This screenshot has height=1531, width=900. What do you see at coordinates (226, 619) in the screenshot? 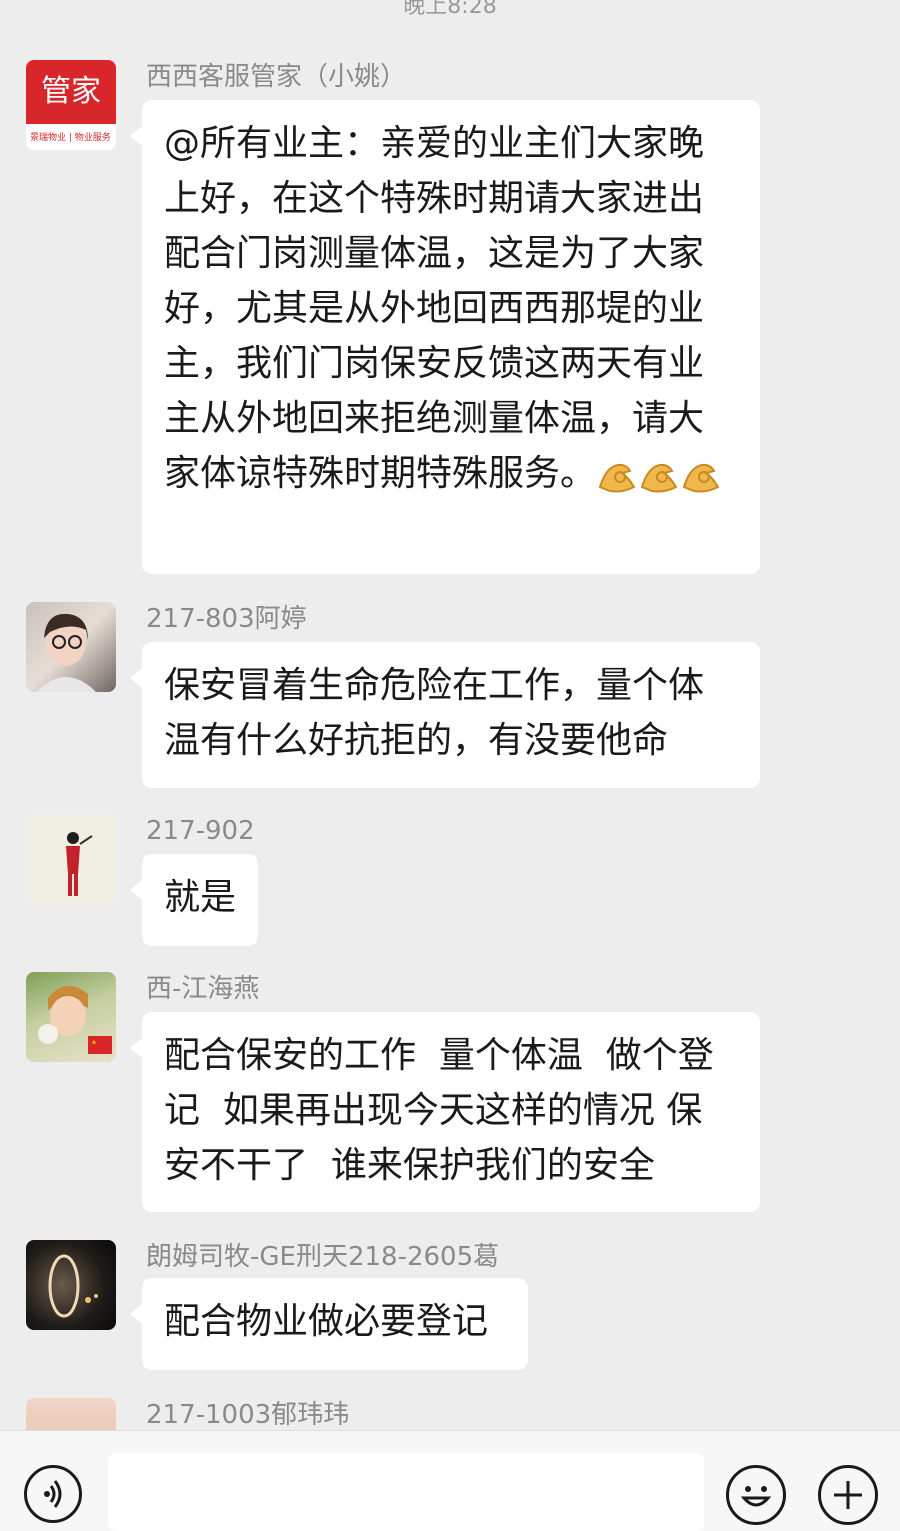
I see `sender-name: 217-803阿婷` at bounding box center [226, 619].